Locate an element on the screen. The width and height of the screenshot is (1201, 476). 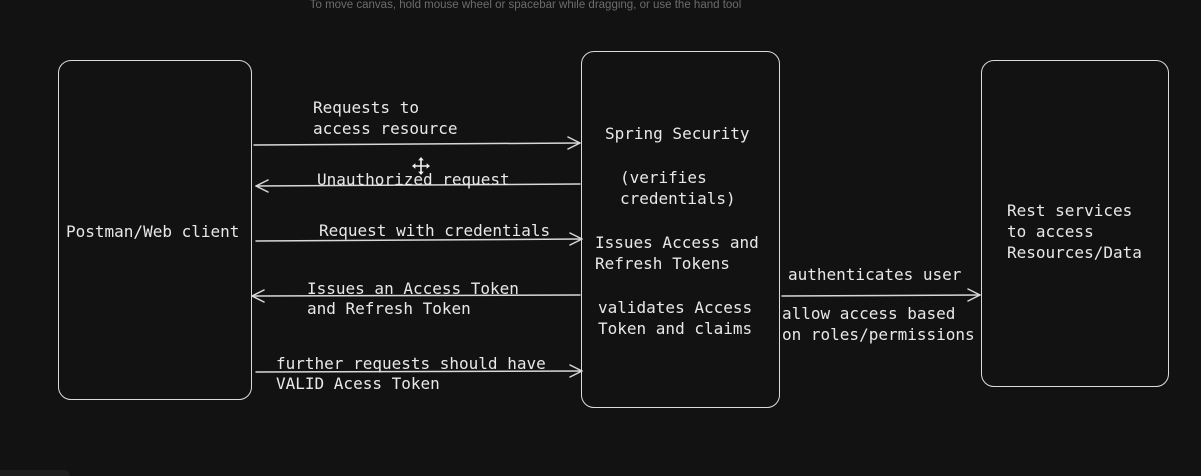
edge-label-with-credentials: Request with credentials is located at coordinates (435, 230).